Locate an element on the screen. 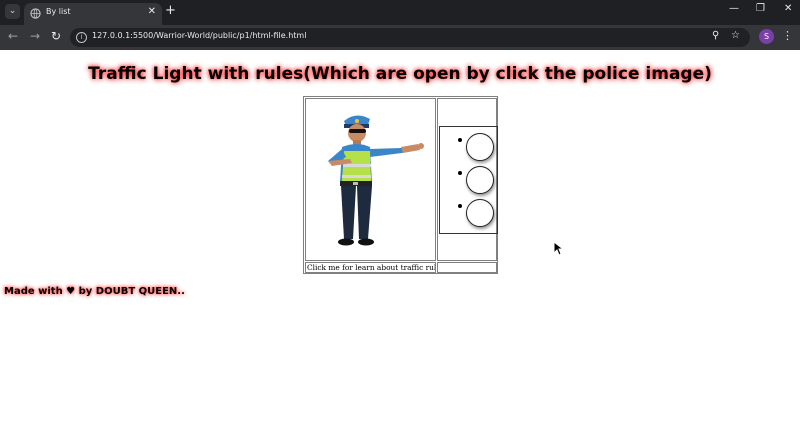 This screenshot has width=800, height=428. minimize-icon: — is located at coordinates (734, 8).